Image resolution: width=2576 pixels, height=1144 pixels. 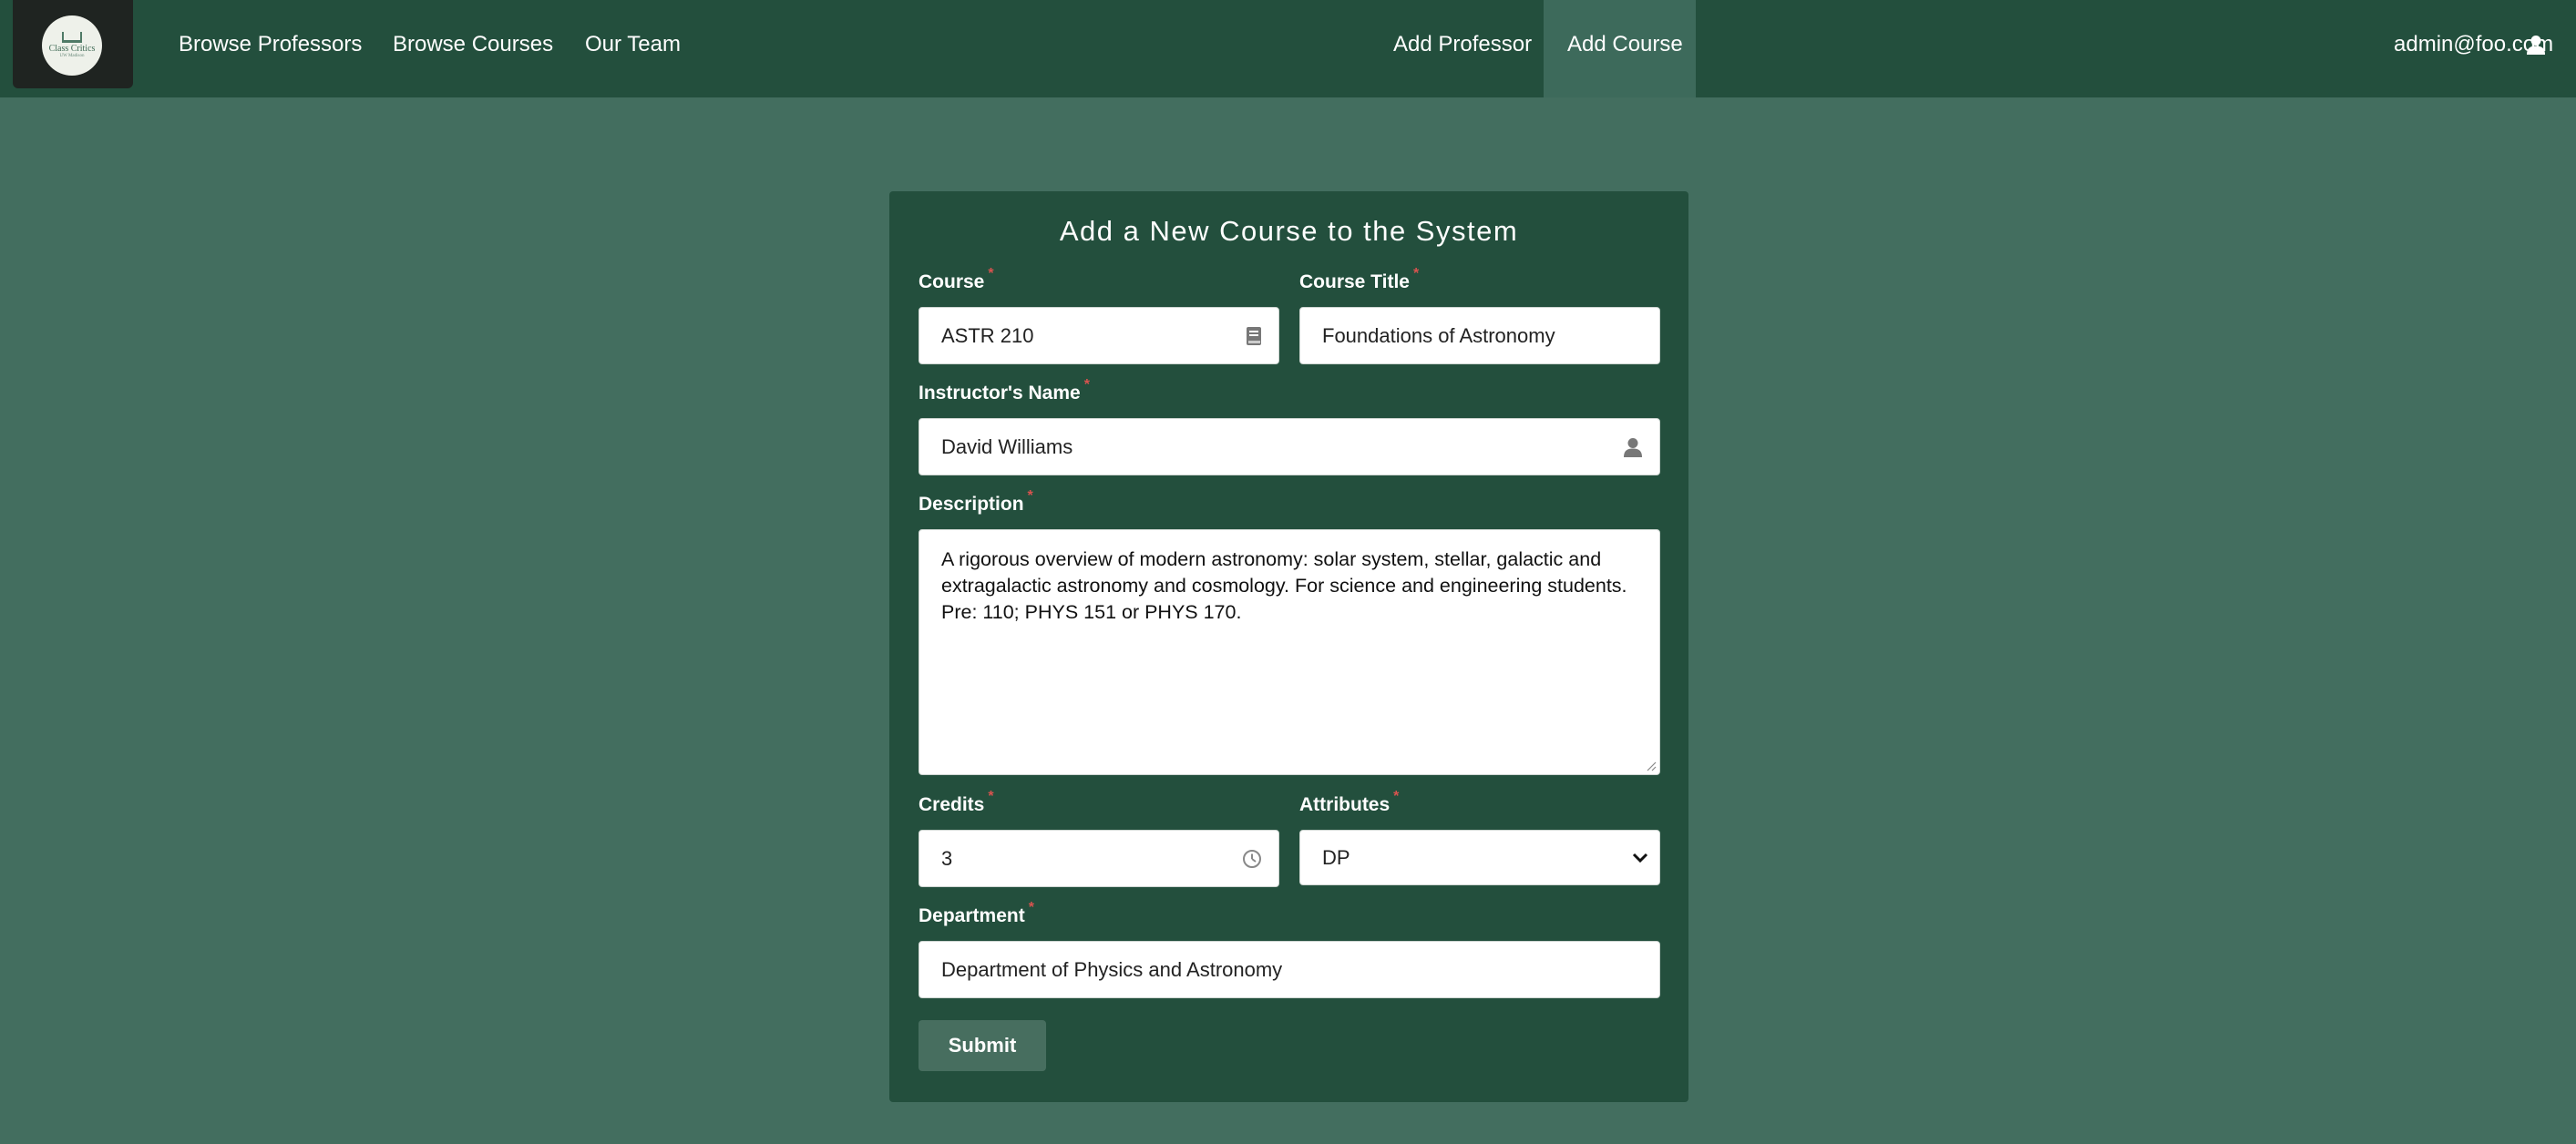 What do you see at coordinates (983, 1045) in the screenshot?
I see `submit-button: Submit` at bounding box center [983, 1045].